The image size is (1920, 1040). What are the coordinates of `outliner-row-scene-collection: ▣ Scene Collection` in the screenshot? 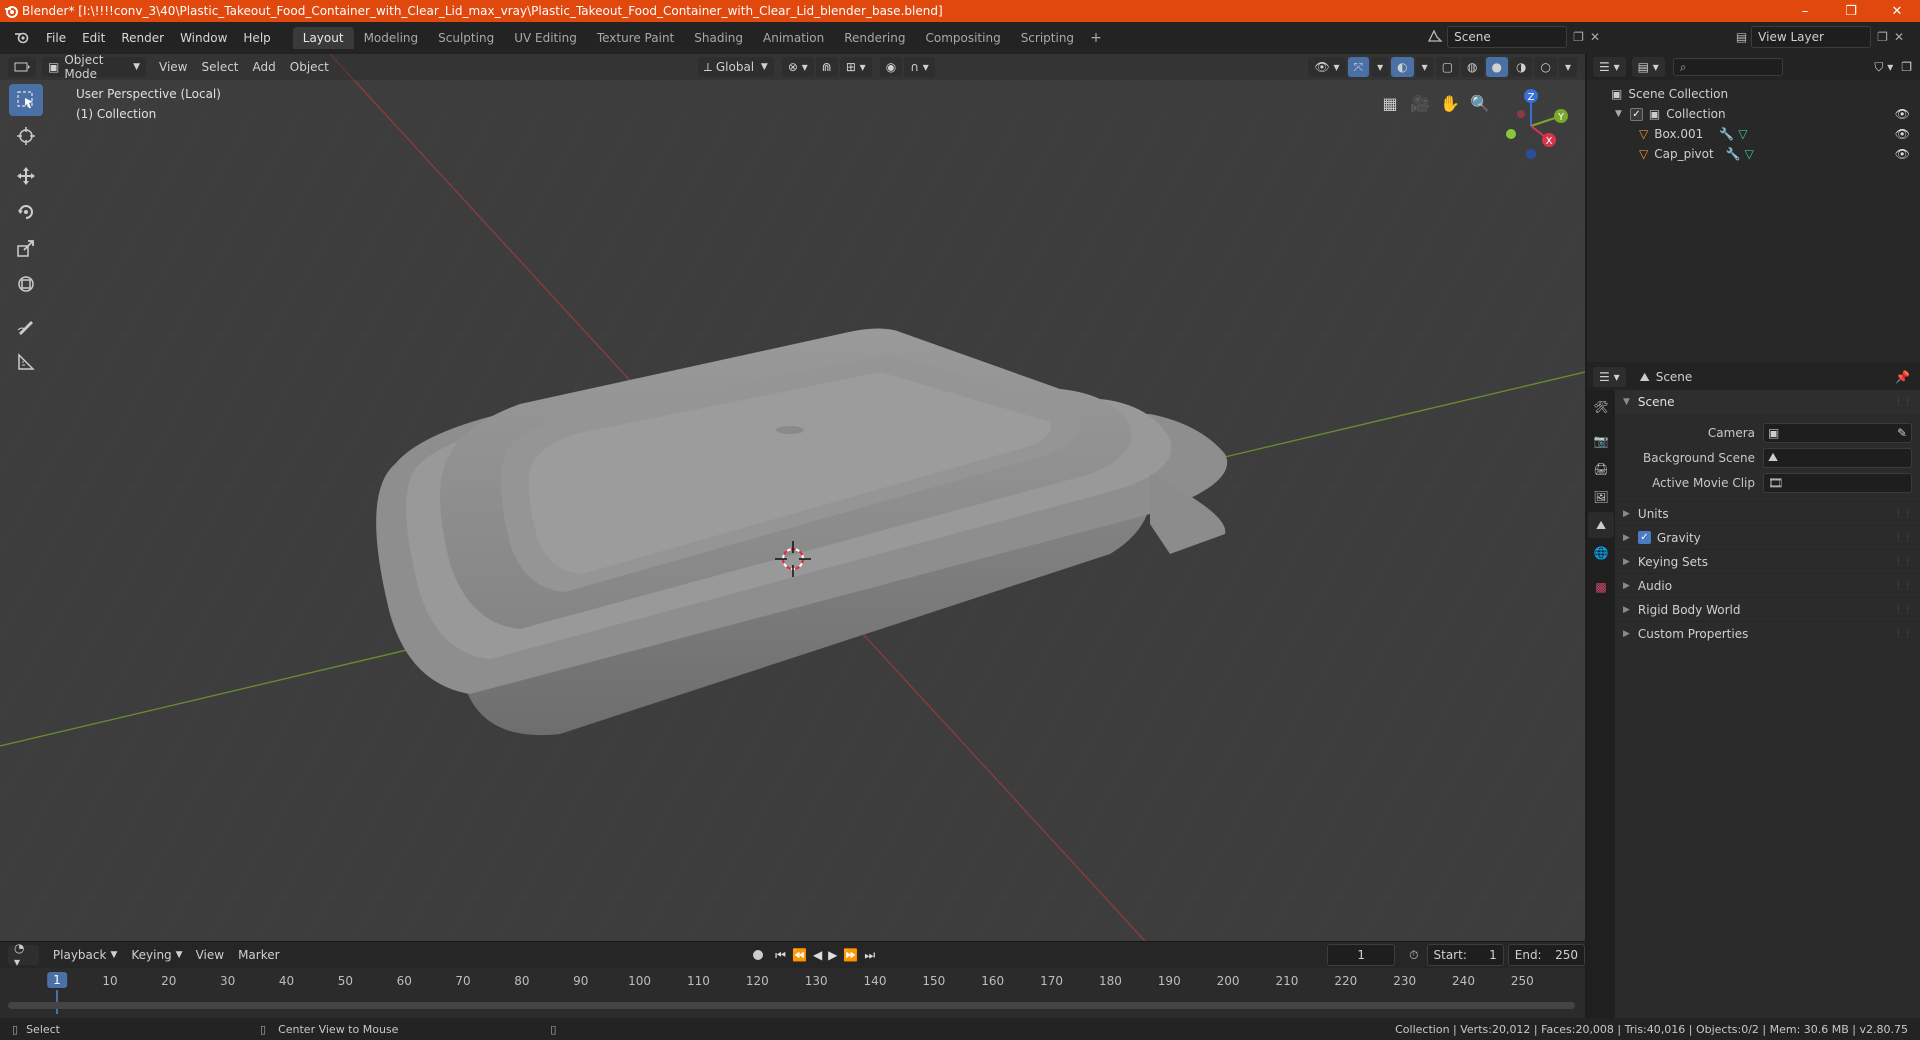 It's located at (1753, 94).